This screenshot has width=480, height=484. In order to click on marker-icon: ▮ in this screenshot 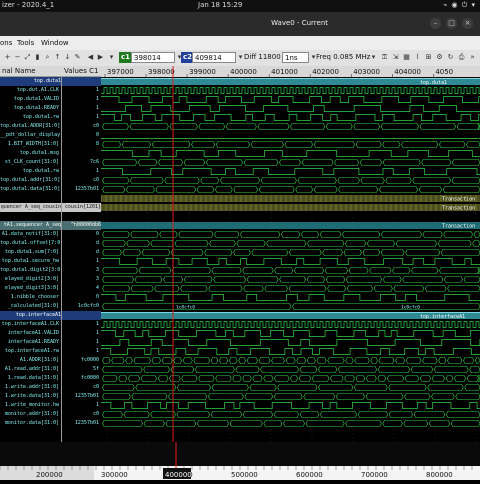, I will do `click(37, 57)`.